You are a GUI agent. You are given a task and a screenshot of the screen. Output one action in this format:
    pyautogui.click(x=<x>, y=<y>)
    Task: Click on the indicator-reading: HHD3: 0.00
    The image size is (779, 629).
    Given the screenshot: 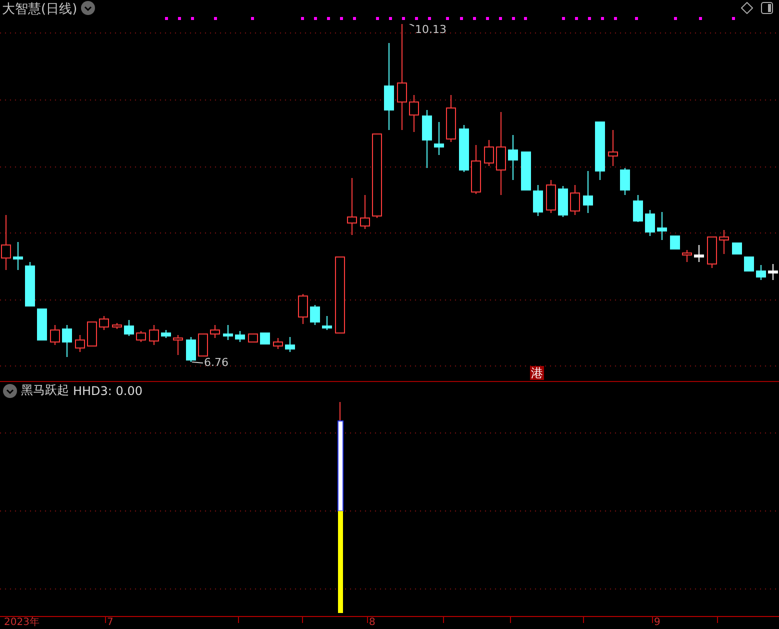 What is the action you would take?
    pyautogui.click(x=107, y=391)
    